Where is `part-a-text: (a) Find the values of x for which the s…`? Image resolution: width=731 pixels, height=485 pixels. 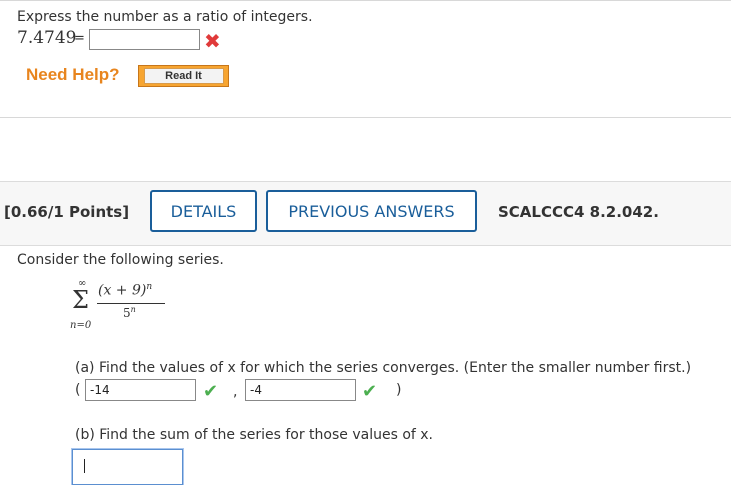 part-a-text: (a) Find the values of x for which the s… is located at coordinates (383, 368).